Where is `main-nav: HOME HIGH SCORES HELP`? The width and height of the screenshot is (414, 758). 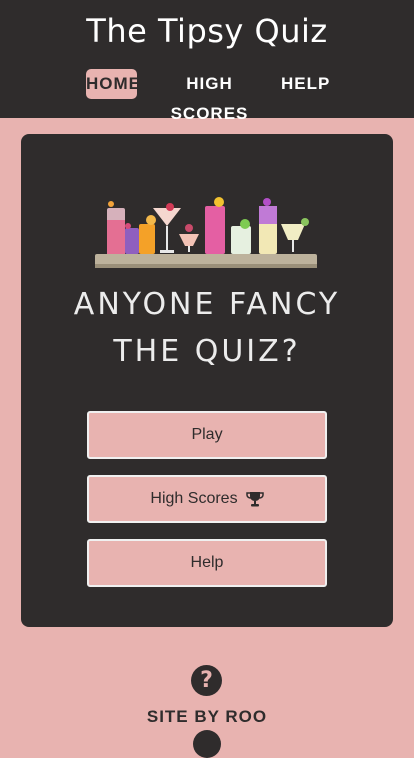 main-nav: HOME HIGH SCORES HELP is located at coordinates (207, 96).